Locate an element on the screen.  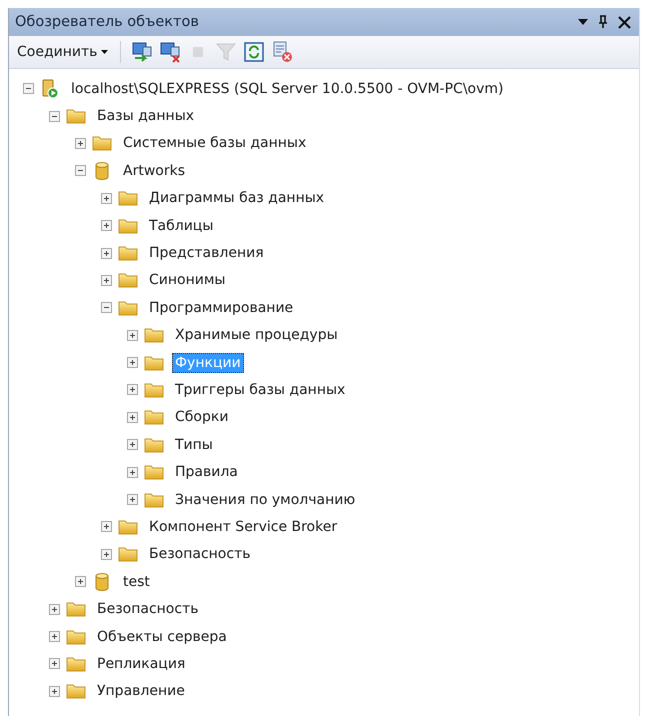
tree-item-label: Таблицы is located at coordinates (181, 226).